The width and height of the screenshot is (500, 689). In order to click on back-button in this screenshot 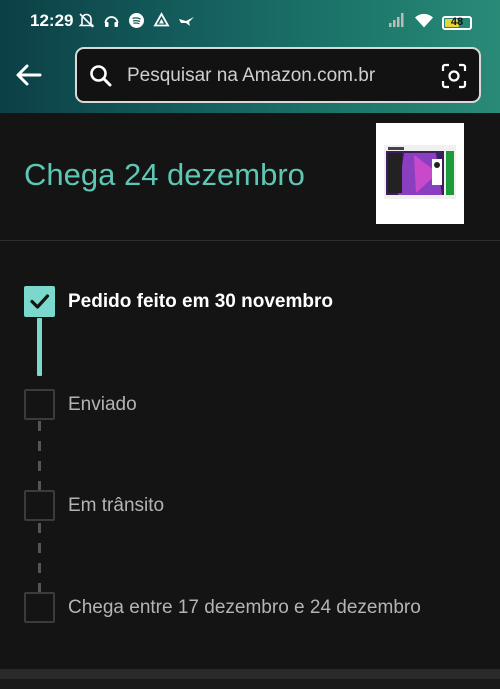, I will do `click(29, 76)`.